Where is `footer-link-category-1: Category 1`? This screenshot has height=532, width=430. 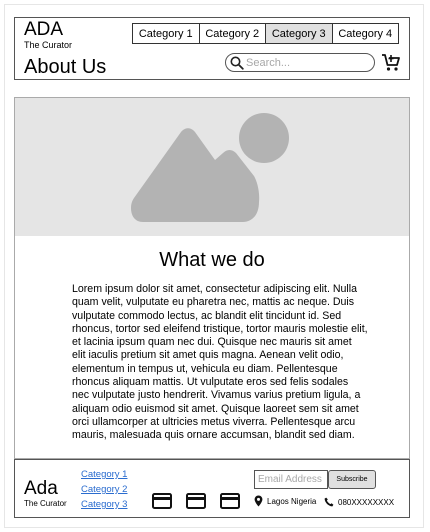
footer-link-category-1: Category 1 is located at coordinates (104, 474).